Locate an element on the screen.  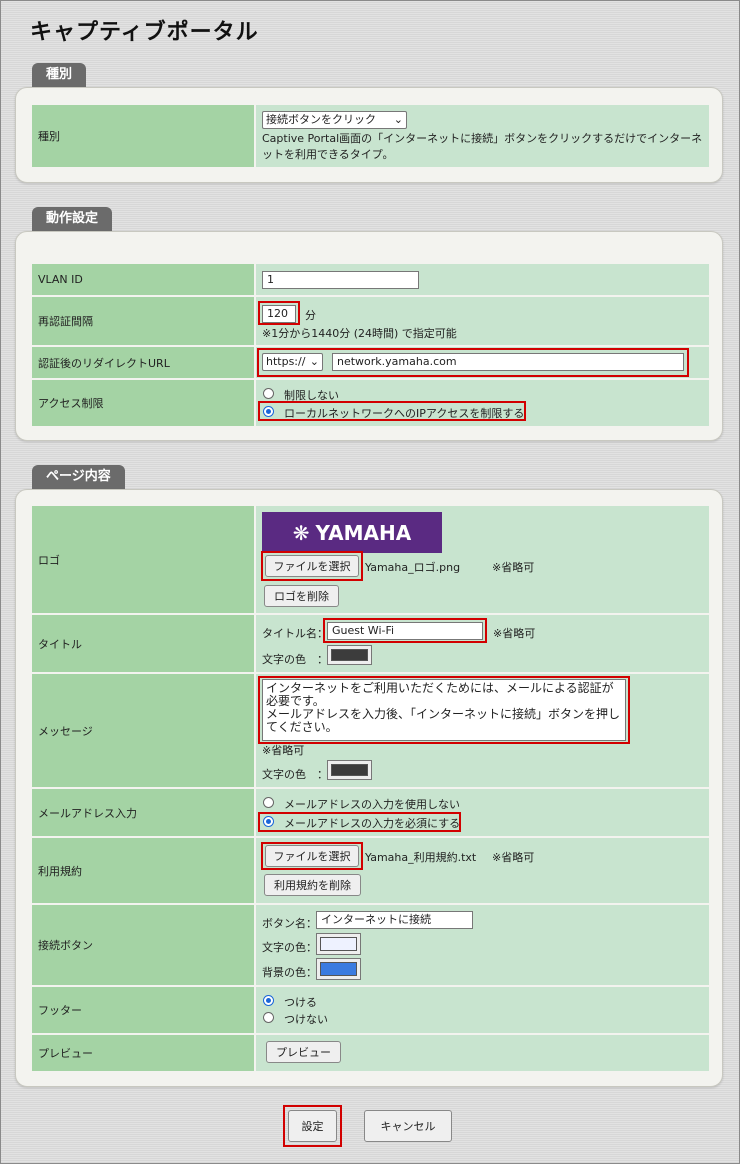
row-label: 接続ボタン is located at coordinates (143, 945).